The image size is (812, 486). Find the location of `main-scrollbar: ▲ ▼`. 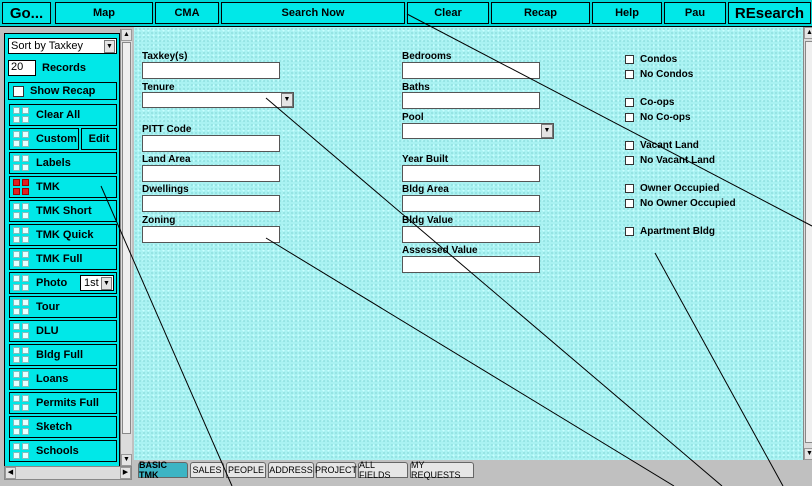

main-scrollbar: ▲ ▼ is located at coordinates (807, 243).